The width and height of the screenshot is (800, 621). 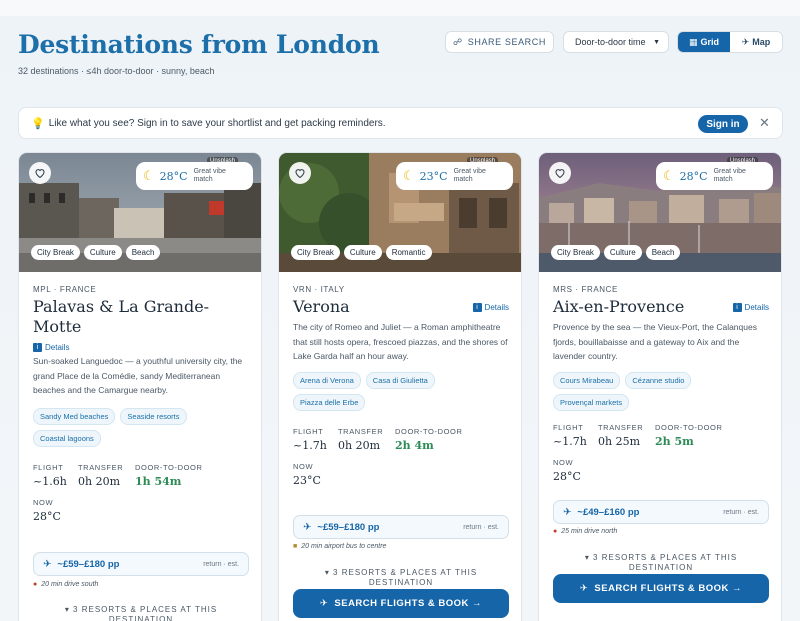 I want to click on transfer-label: TRANSFER, so click(x=101, y=467).